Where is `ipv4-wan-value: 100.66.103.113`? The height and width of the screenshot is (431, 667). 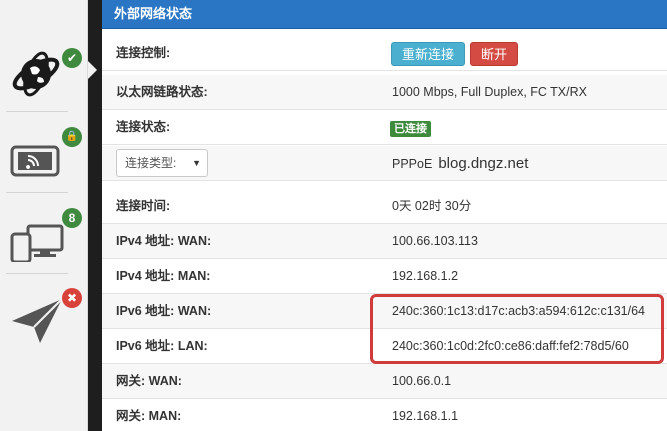 ipv4-wan-value: 100.66.103.113 is located at coordinates (435, 241).